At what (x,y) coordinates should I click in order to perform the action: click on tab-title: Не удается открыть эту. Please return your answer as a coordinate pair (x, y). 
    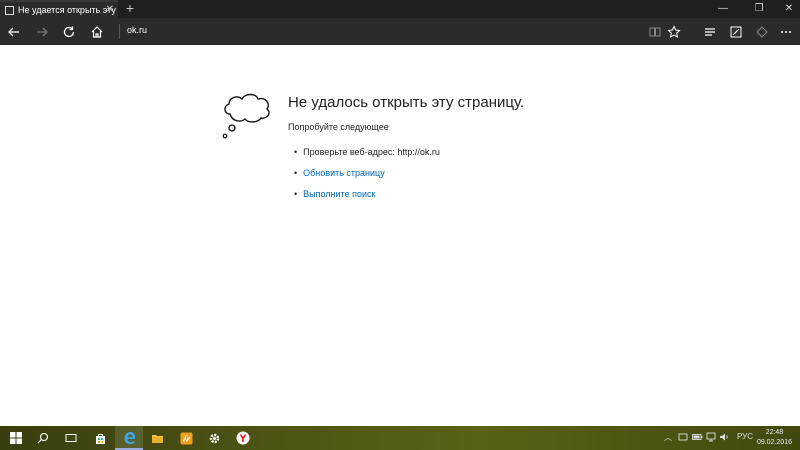
    Looking at the image, I should click on (67, 10).